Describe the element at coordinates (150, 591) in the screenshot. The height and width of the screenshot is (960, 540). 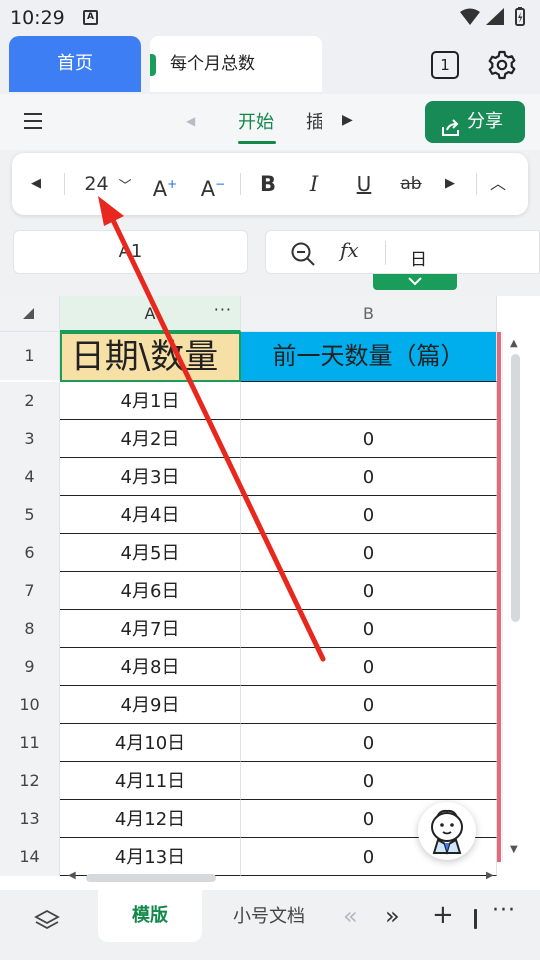
I see `table-cell-date: 4月6日` at that location.